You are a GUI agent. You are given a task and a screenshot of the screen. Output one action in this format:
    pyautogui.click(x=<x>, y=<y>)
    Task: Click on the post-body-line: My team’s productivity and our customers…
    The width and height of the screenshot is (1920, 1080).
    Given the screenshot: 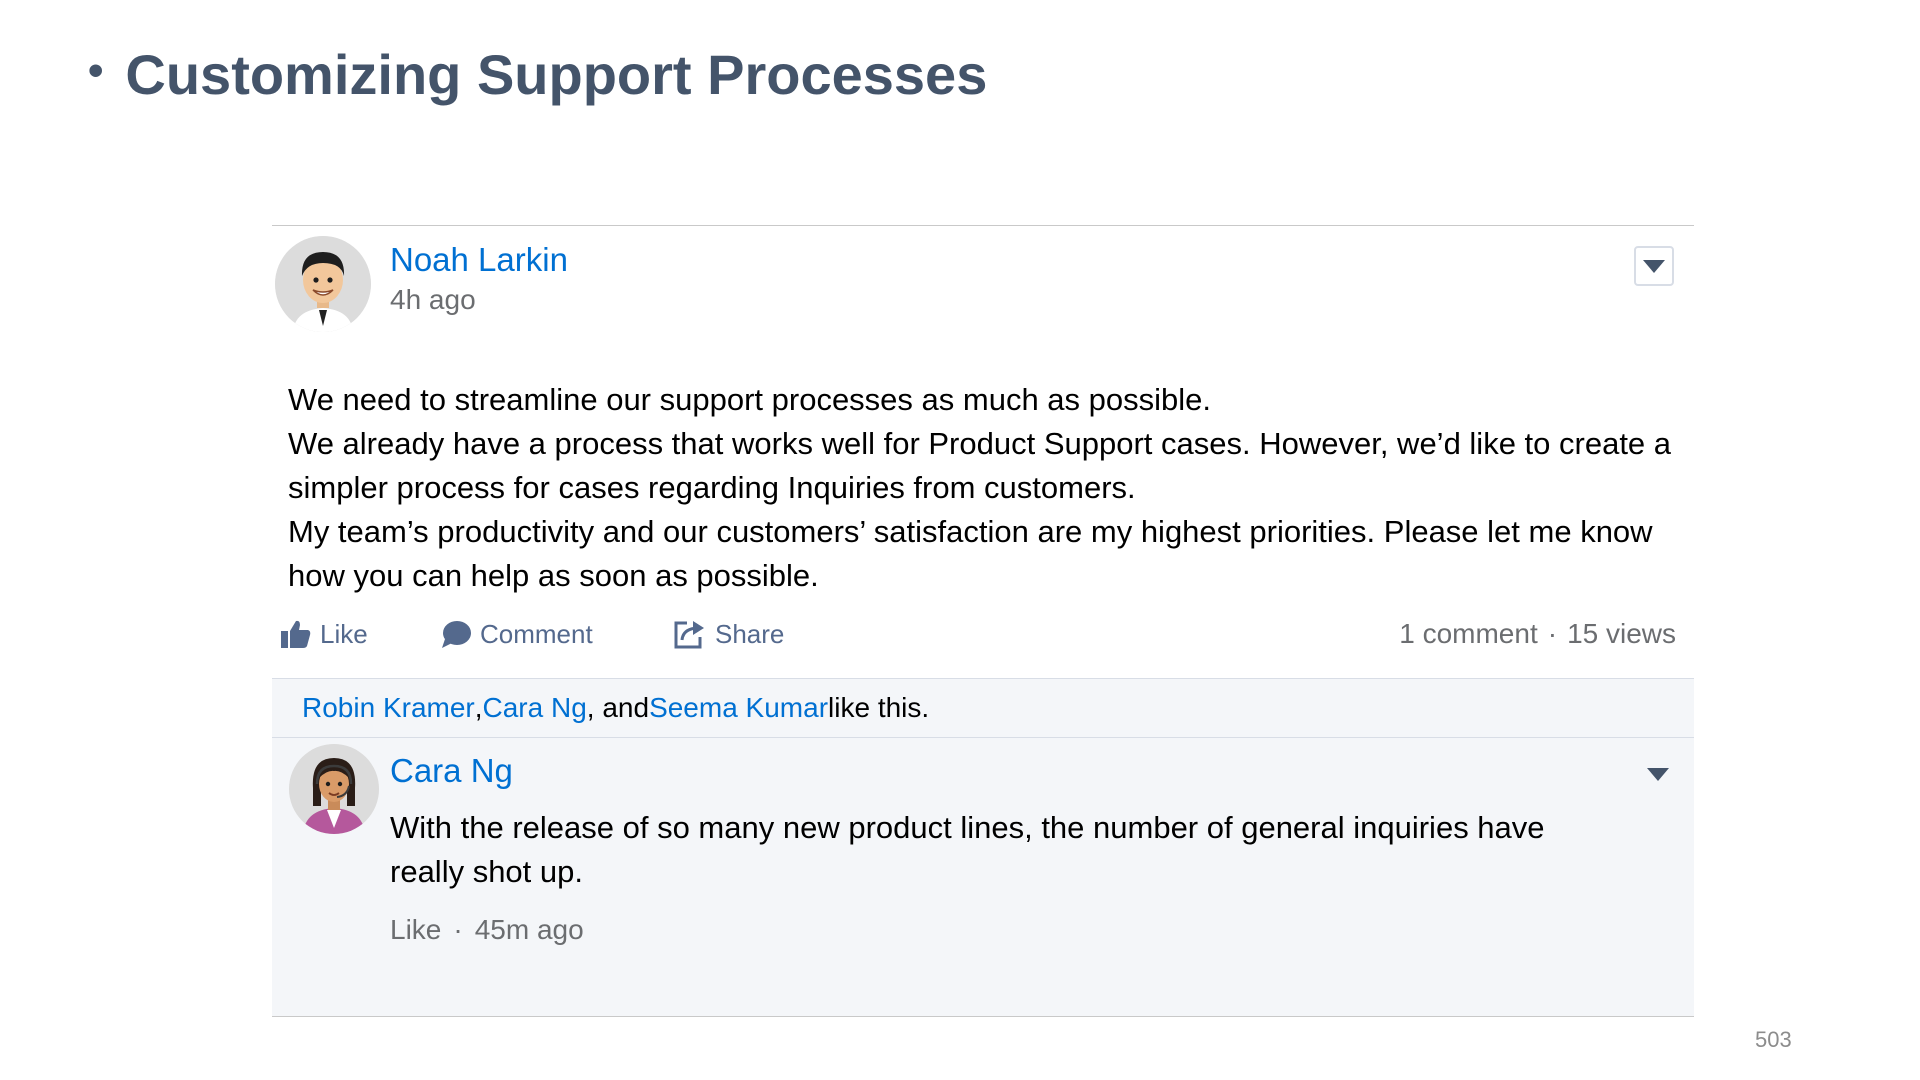 What is the action you would take?
    pyautogui.click(x=970, y=553)
    